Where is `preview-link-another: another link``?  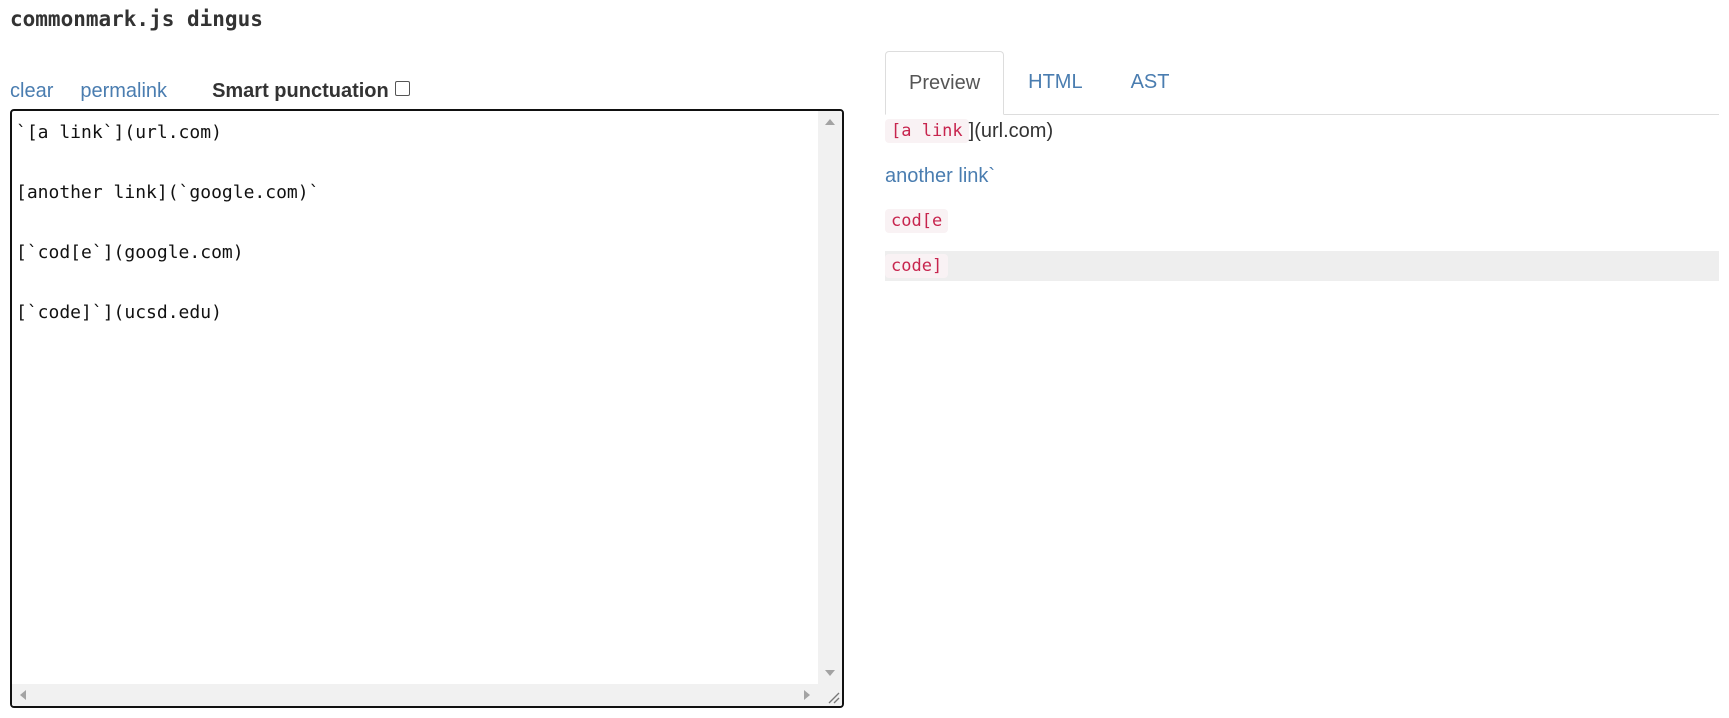 preview-link-another: another link` is located at coordinates (940, 176).